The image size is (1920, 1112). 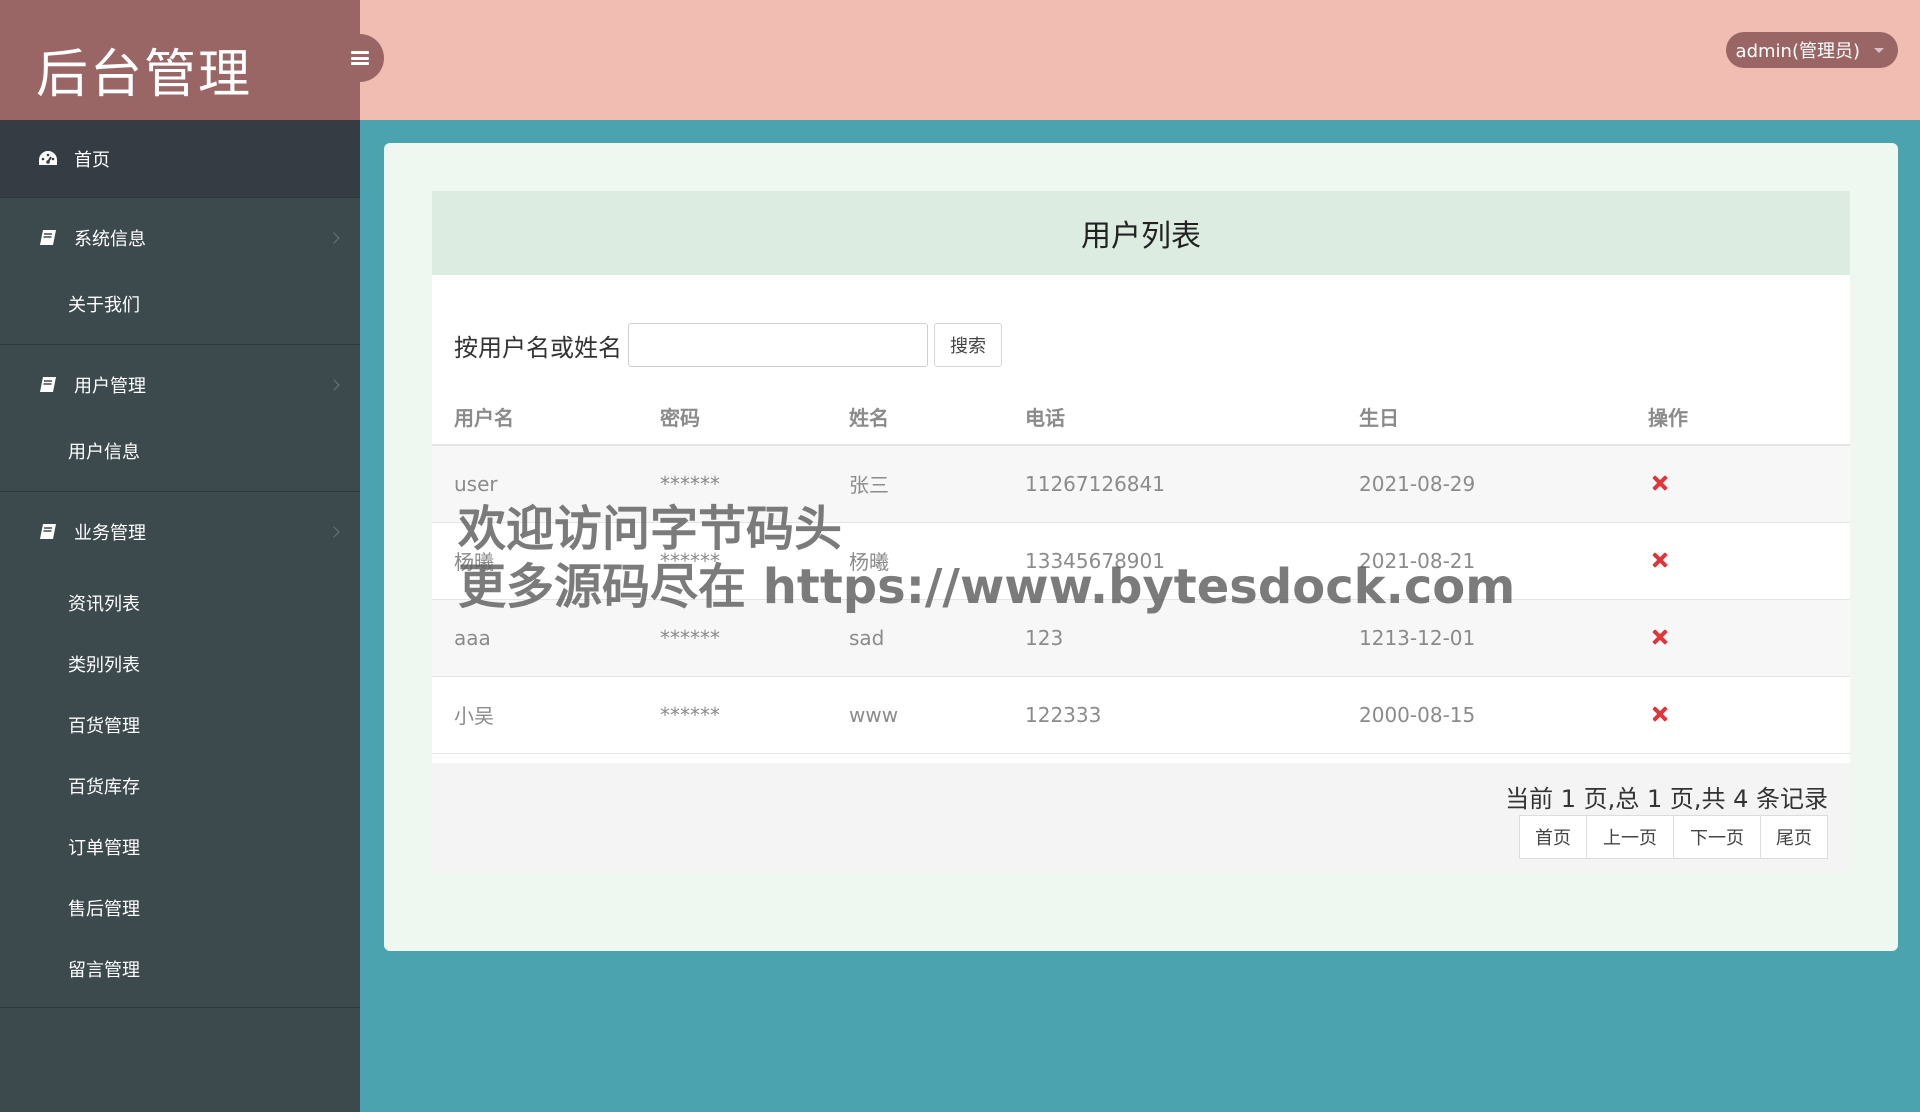 I want to click on pagination: 首页 上一页 下一页 尾页, so click(x=1673, y=837).